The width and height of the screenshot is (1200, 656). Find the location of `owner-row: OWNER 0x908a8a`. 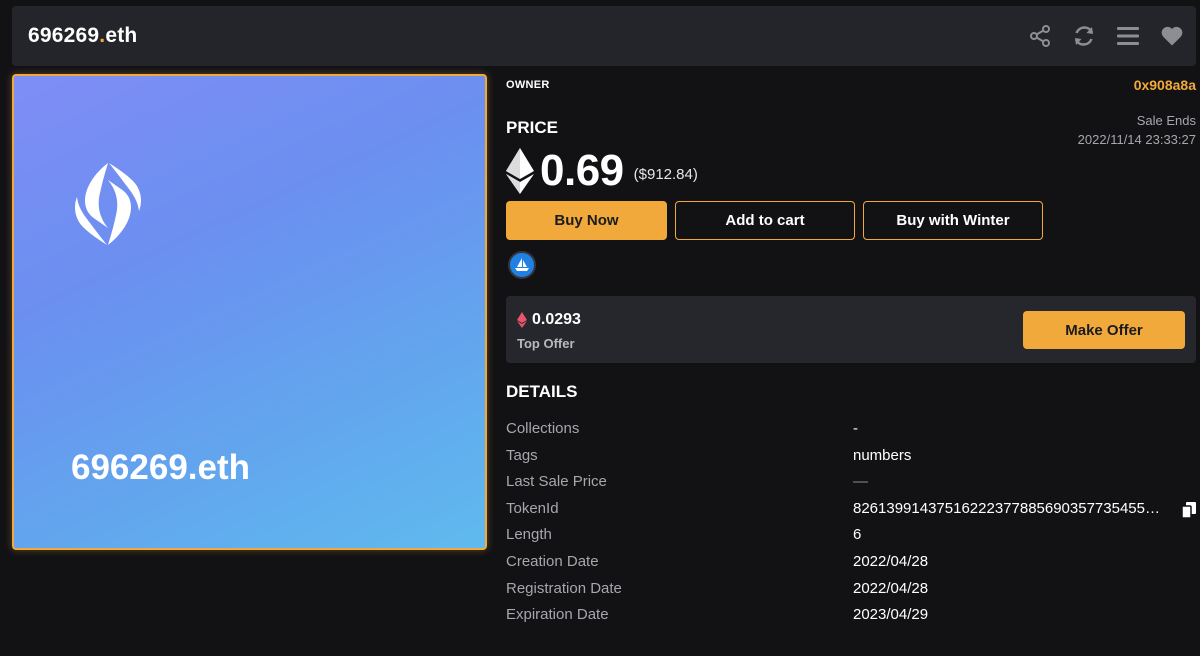

owner-row: OWNER 0x908a8a is located at coordinates (851, 86).